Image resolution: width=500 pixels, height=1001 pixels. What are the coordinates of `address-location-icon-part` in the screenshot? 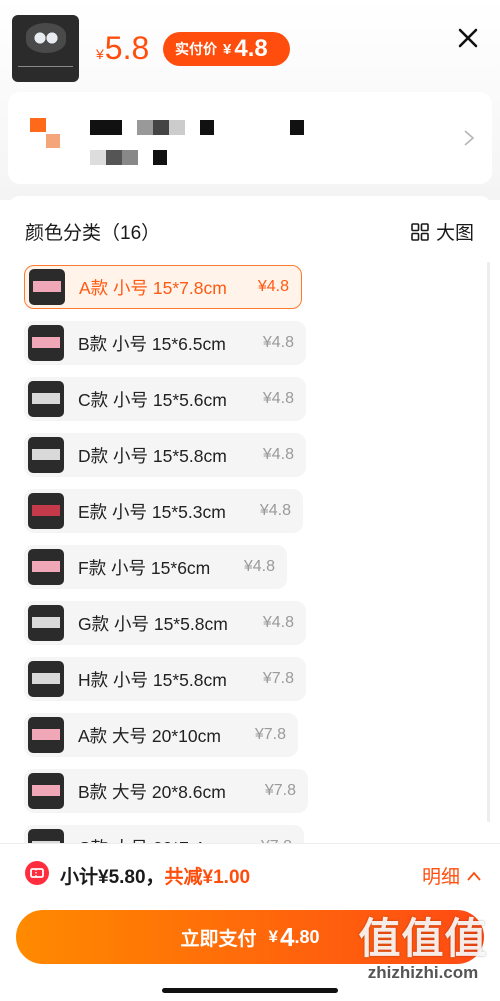 It's located at (53, 141).